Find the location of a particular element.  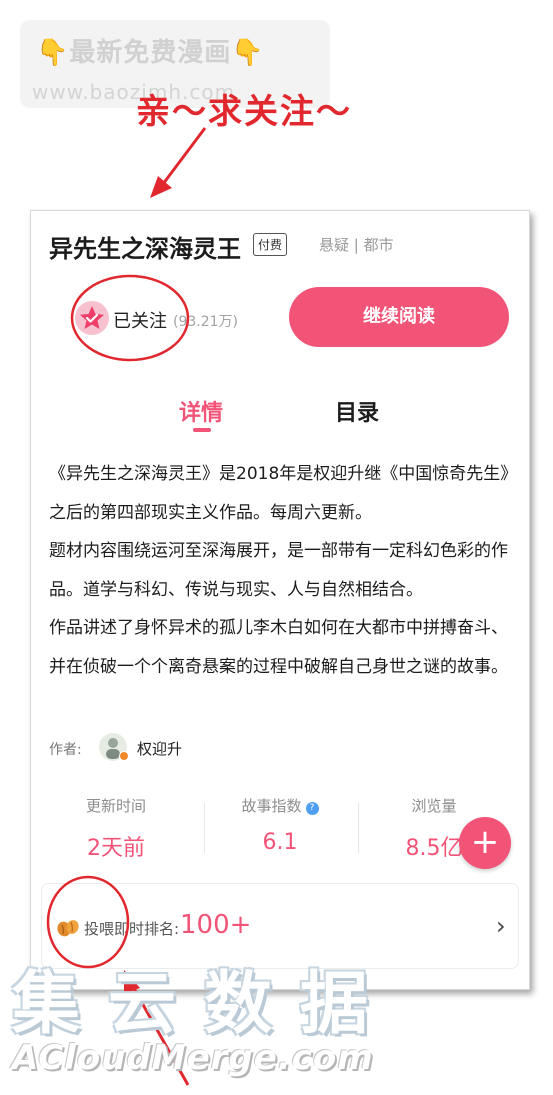

star-check-icon is located at coordinates (92, 318).